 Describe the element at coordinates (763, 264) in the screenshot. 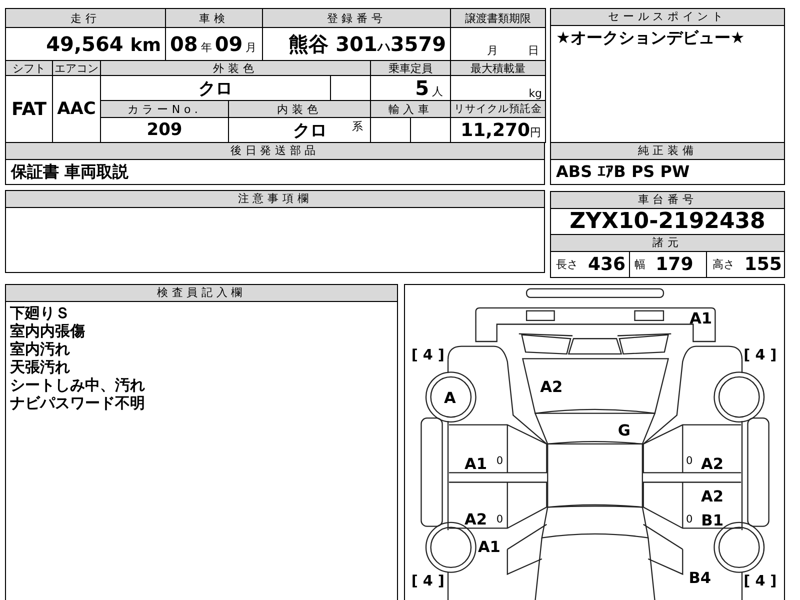

I see `spec-value: 155` at that location.